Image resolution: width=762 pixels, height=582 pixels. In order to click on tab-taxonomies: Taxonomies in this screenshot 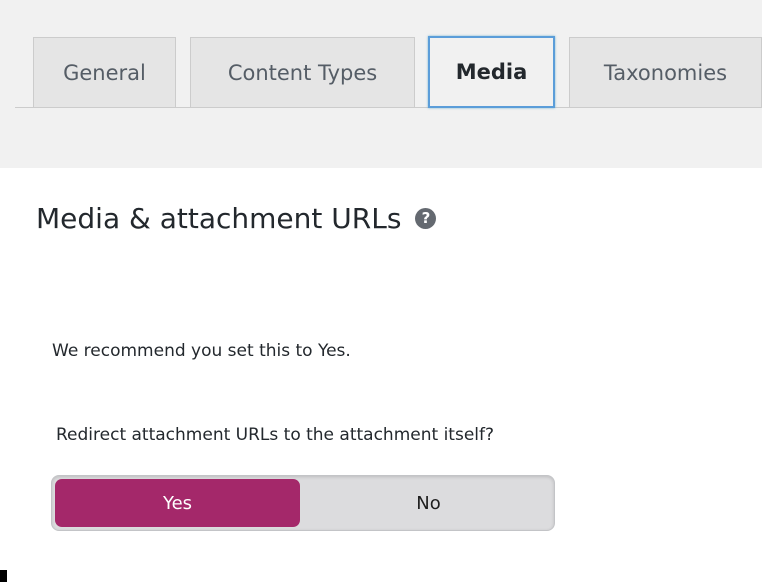, I will do `click(665, 72)`.